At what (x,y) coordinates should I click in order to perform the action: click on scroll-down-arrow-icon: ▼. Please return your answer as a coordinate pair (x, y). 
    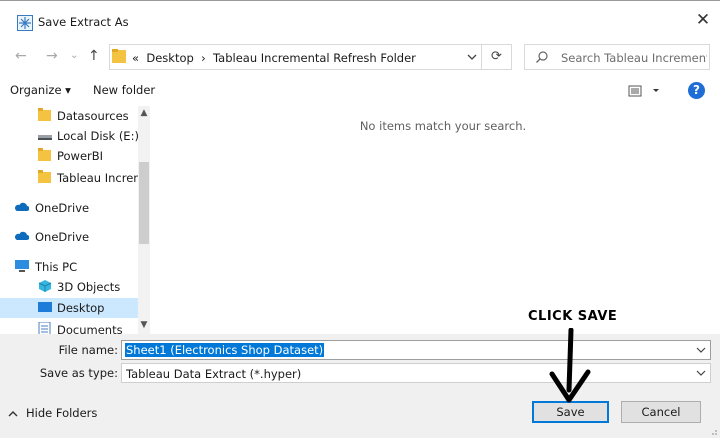
    Looking at the image, I should click on (144, 325).